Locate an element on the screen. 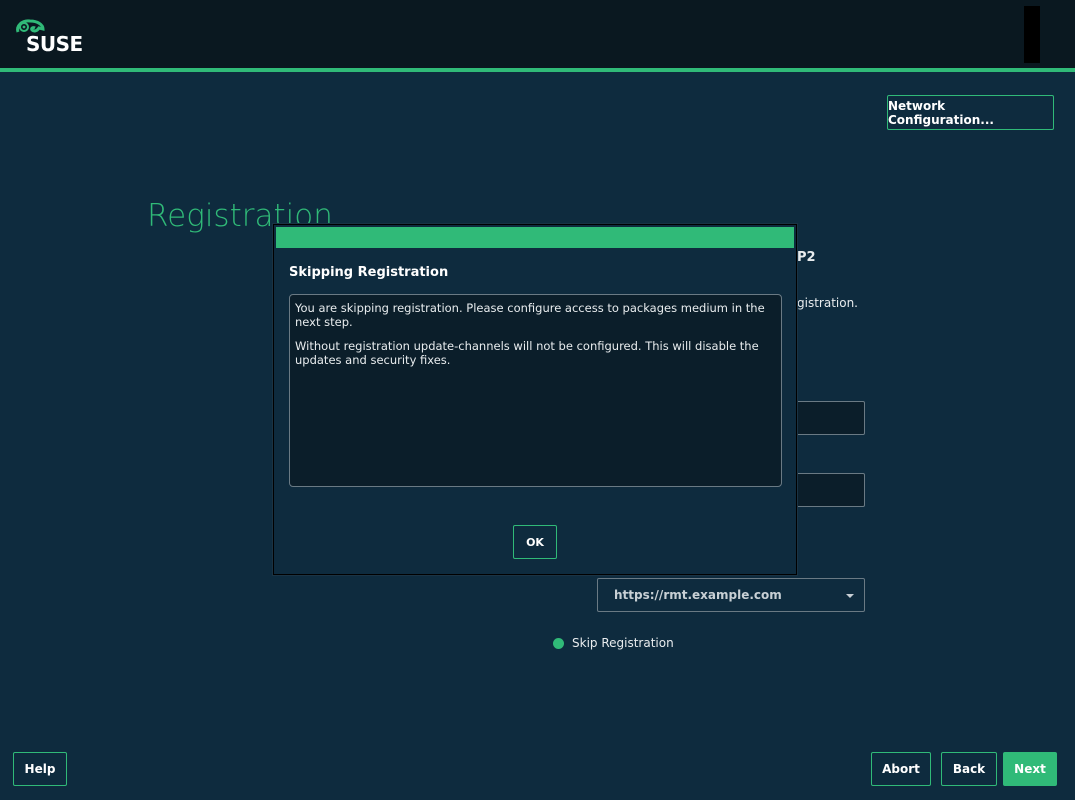 The image size is (1075, 800). chevron-down-icon is located at coordinates (850, 596).